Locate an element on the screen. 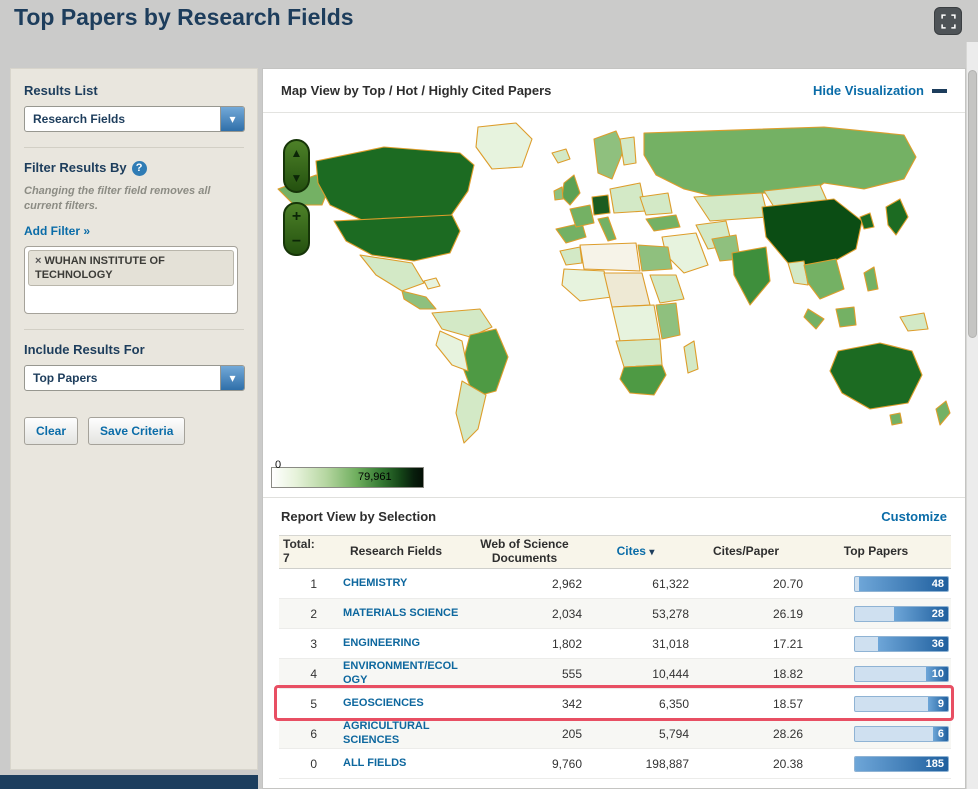 This screenshot has height=789, width=978. hide-visualization-wrap: Hide Visualization is located at coordinates (880, 90).